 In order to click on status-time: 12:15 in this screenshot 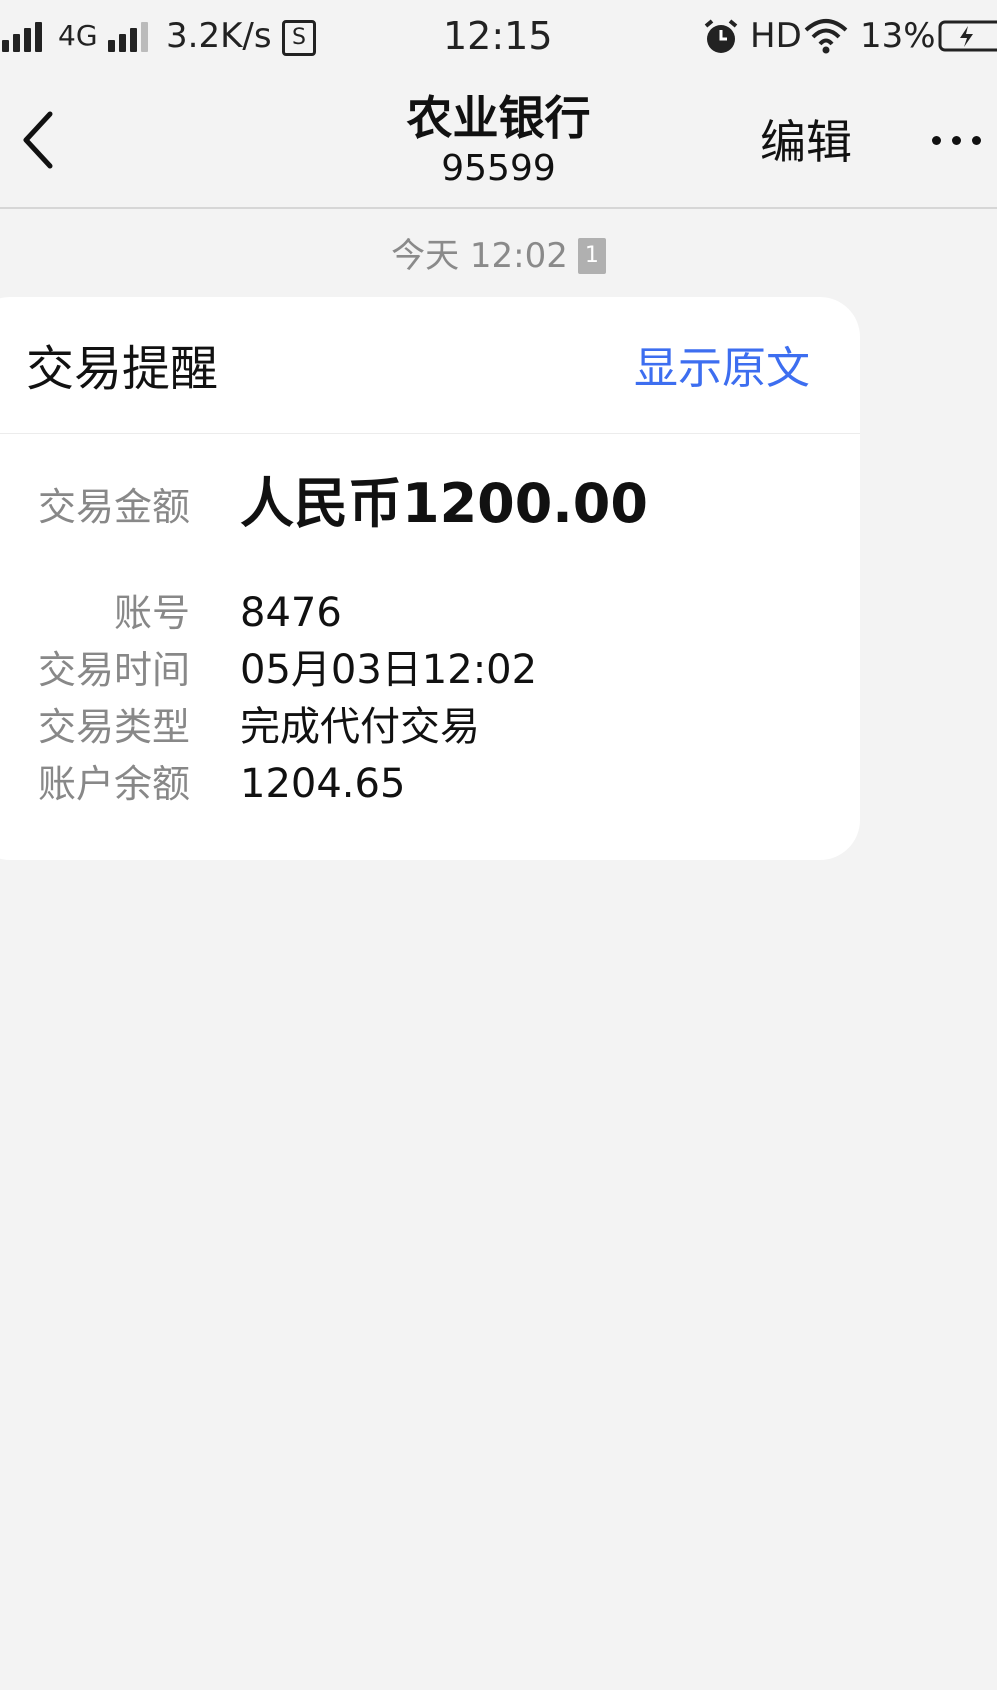, I will do `click(498, 36)`.